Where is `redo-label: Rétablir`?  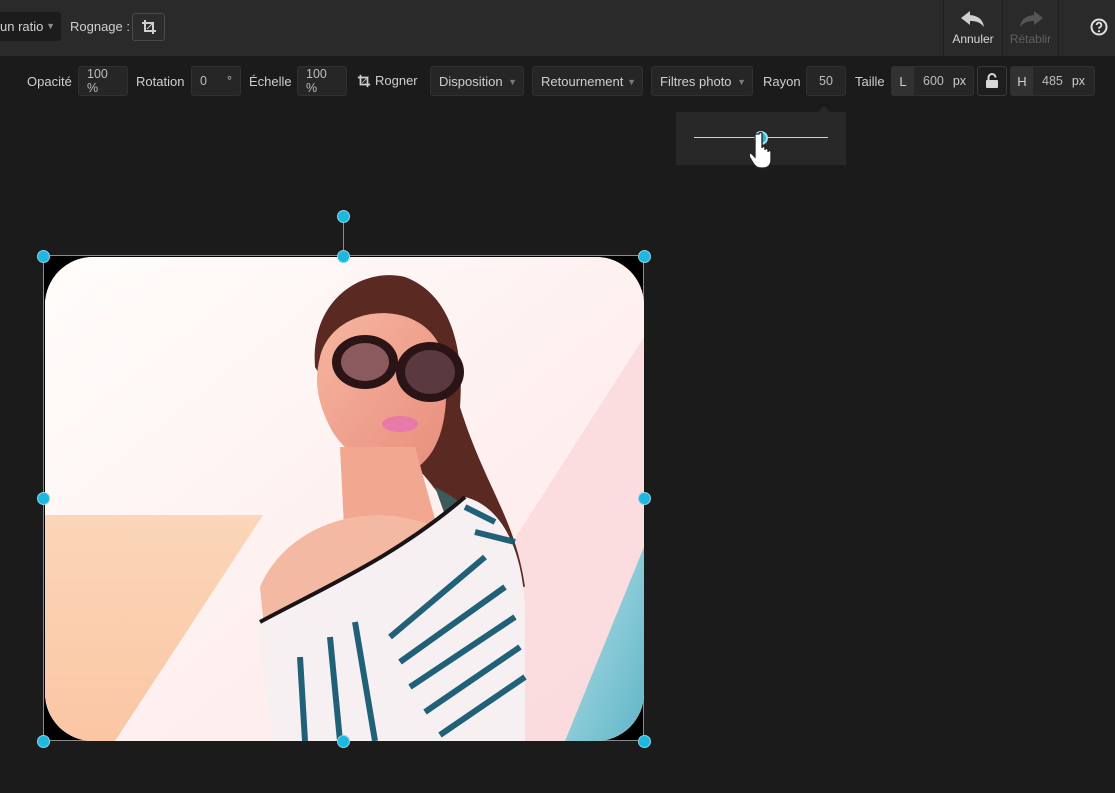 redo-label: Rétablir is located at coordinates (1030, 39).